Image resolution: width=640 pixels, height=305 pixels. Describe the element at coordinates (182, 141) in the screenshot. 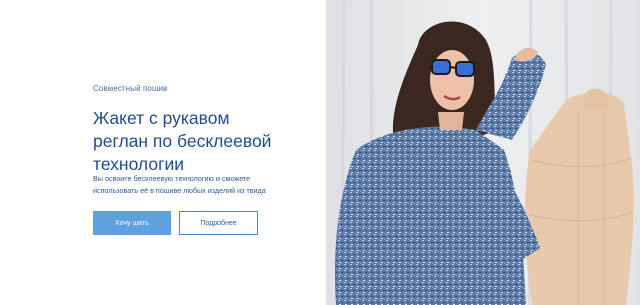

I see `hero-title-line: реглан по бесклеевой` at that location.